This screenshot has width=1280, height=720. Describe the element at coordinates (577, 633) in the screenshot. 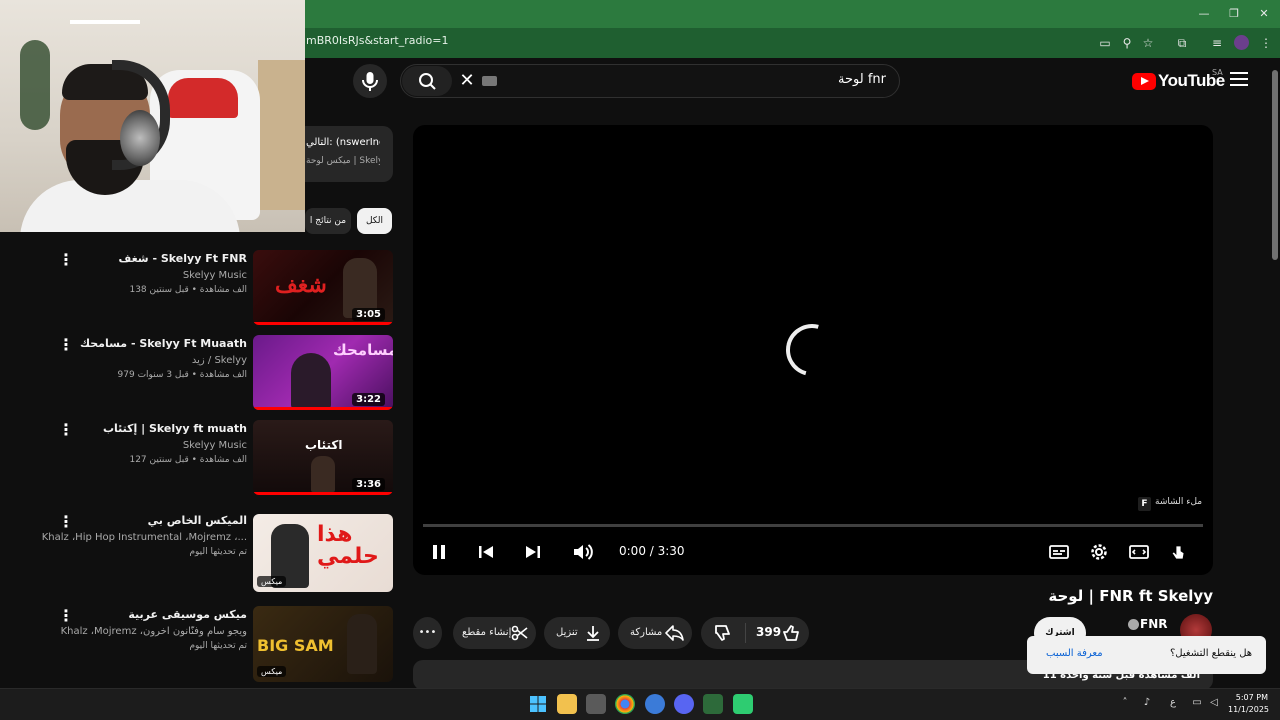

I see `download-button: تنزيل` at that location.